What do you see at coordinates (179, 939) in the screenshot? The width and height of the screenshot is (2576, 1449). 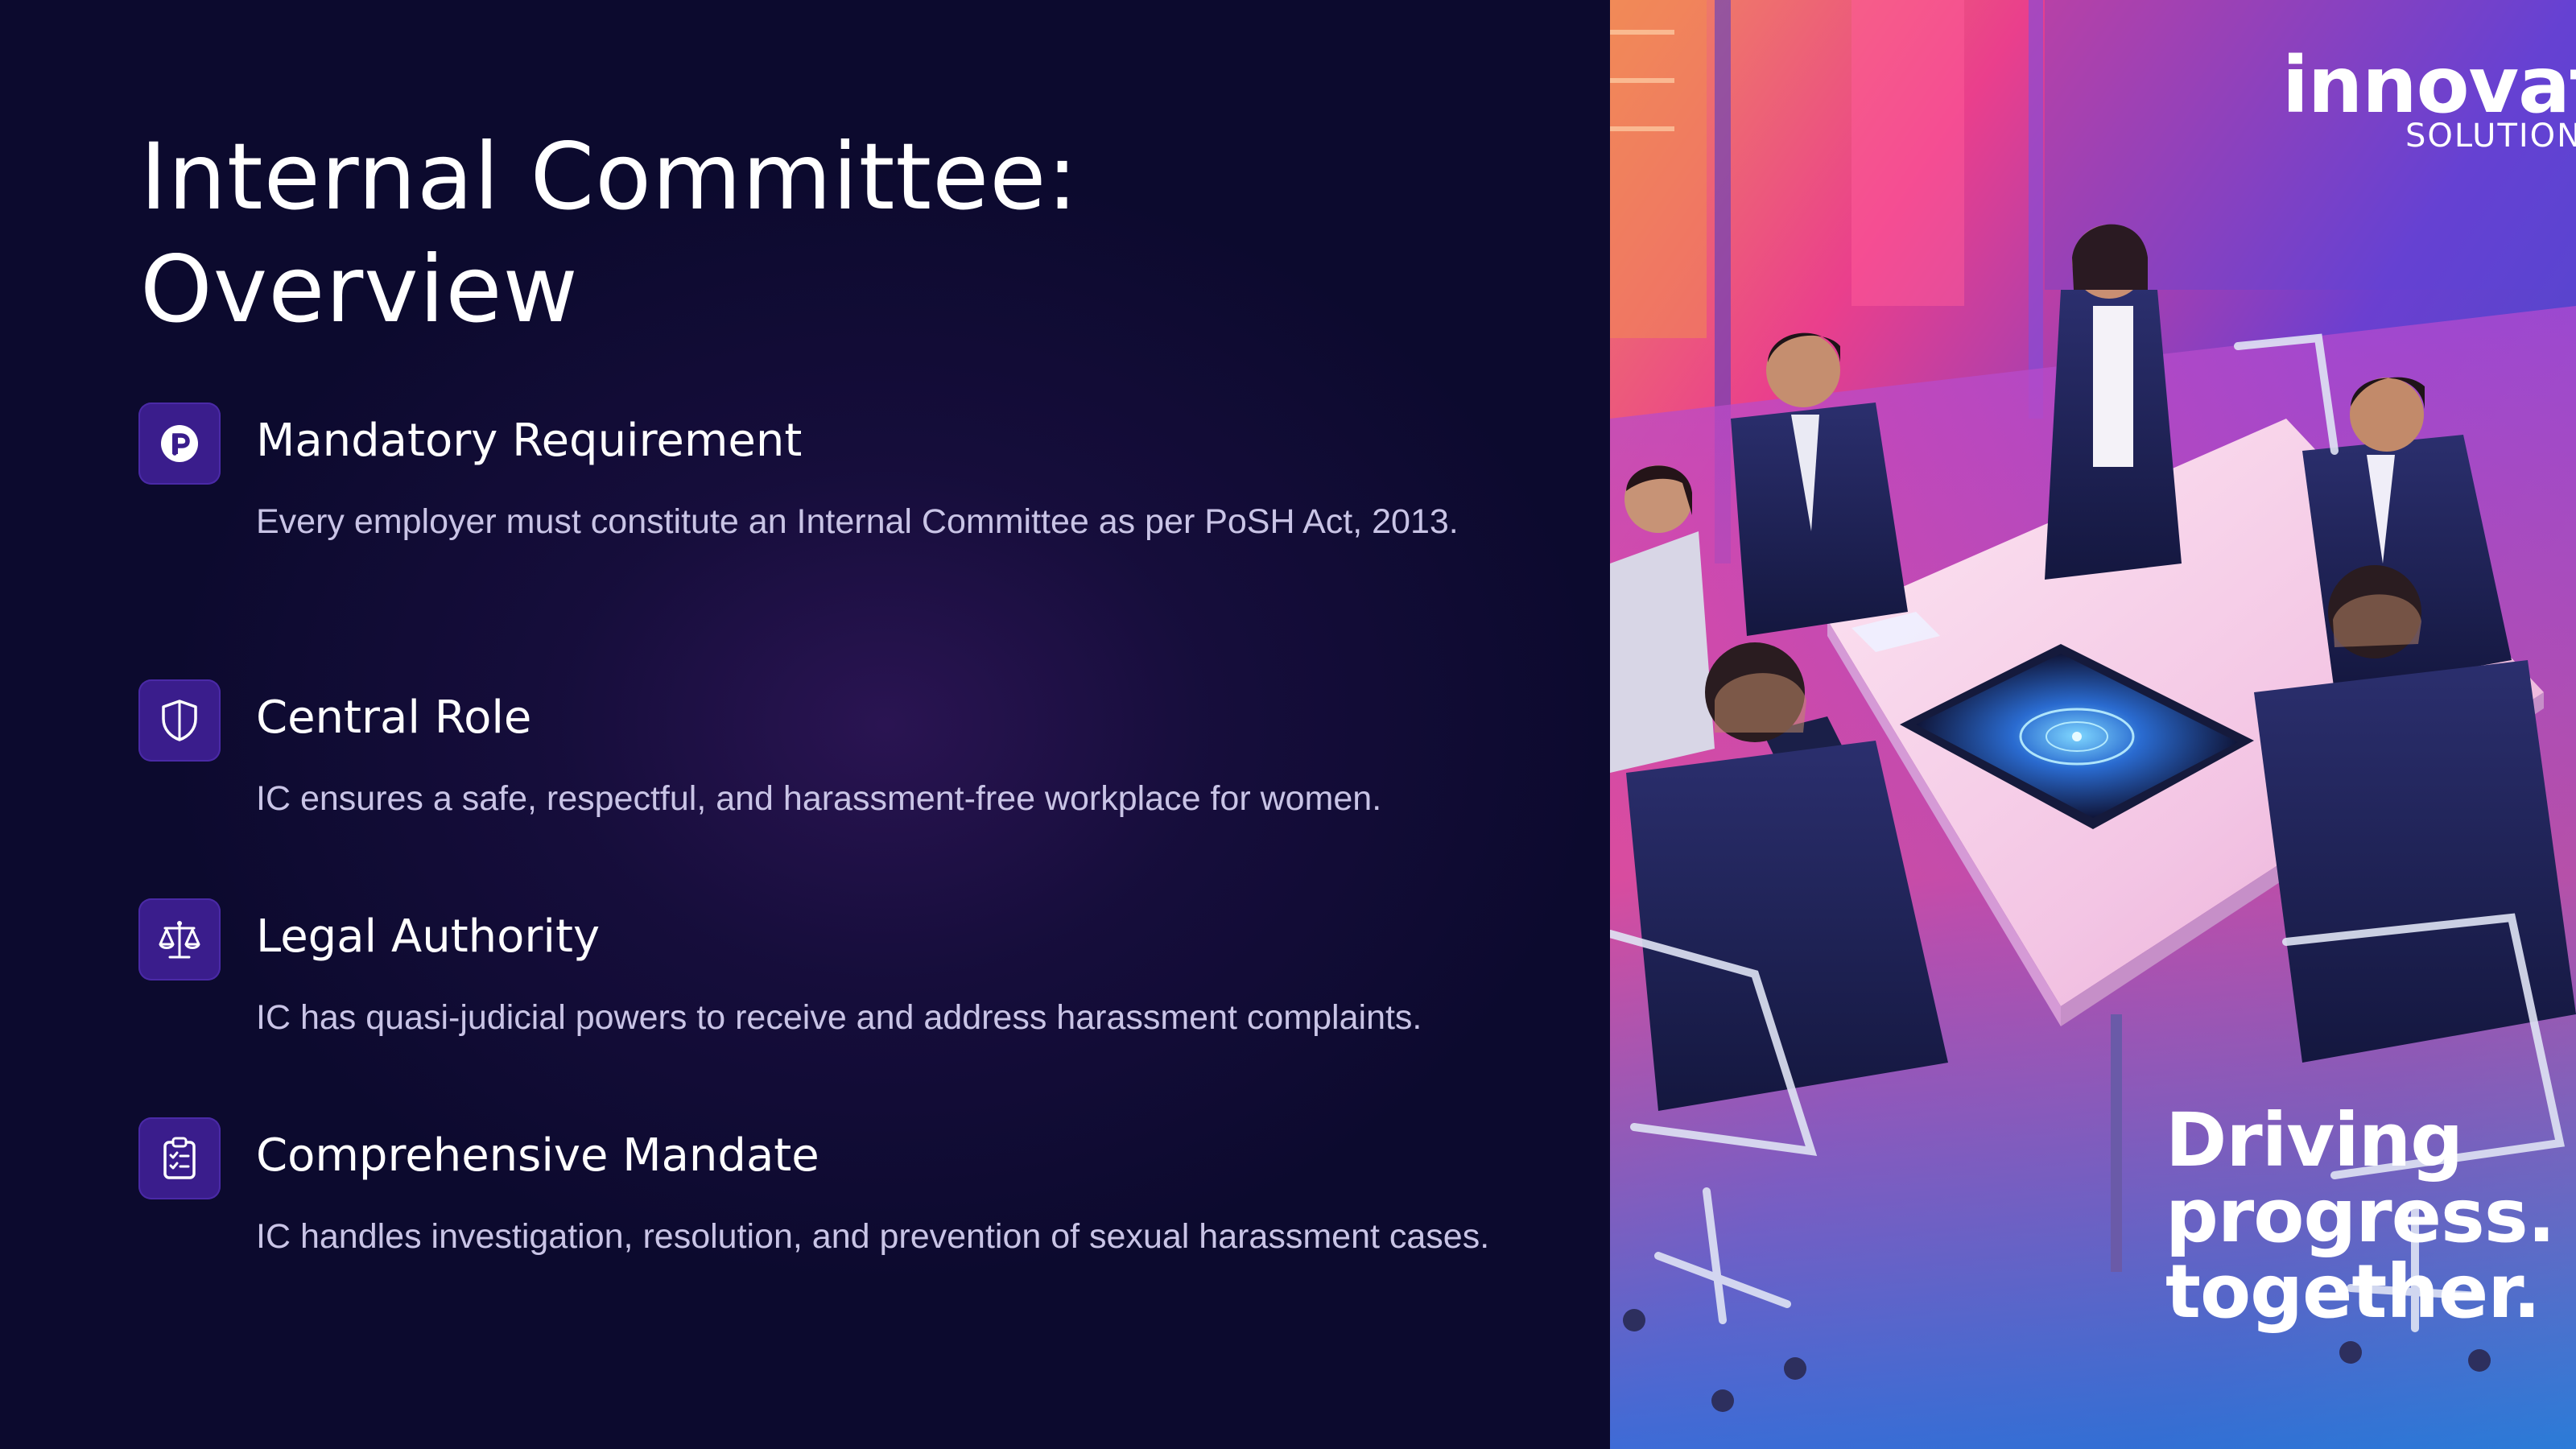 I see `scales-icon` at bounding box center [179, 939].